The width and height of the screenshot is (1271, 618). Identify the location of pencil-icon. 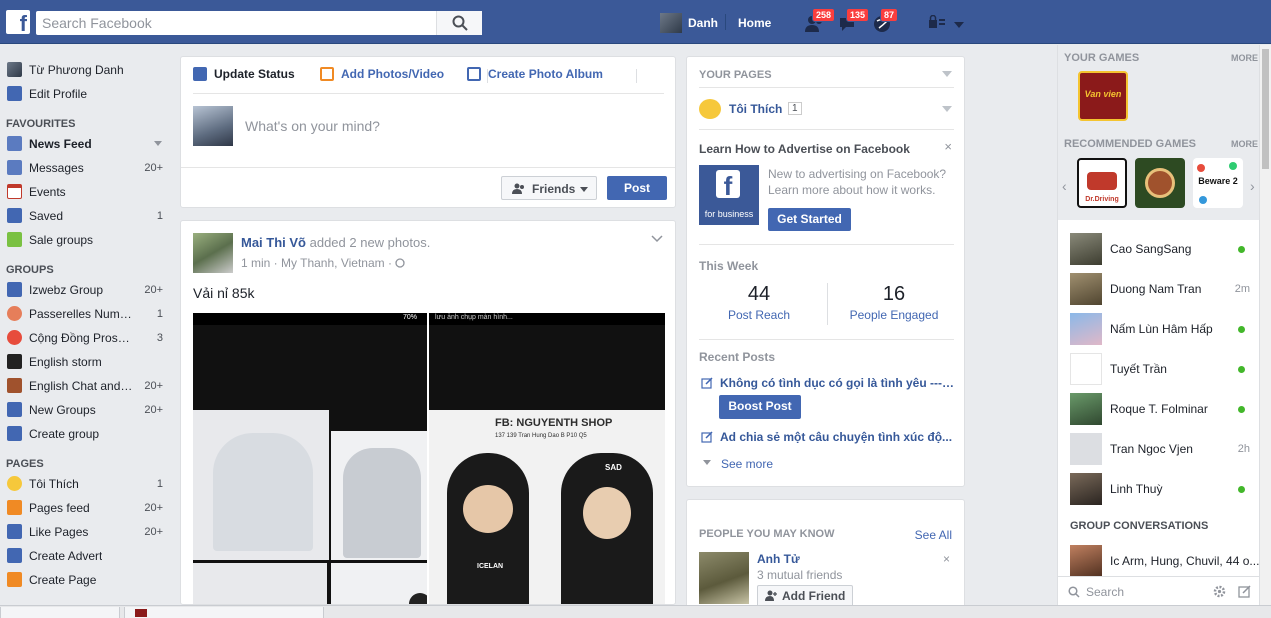
(200, 74).